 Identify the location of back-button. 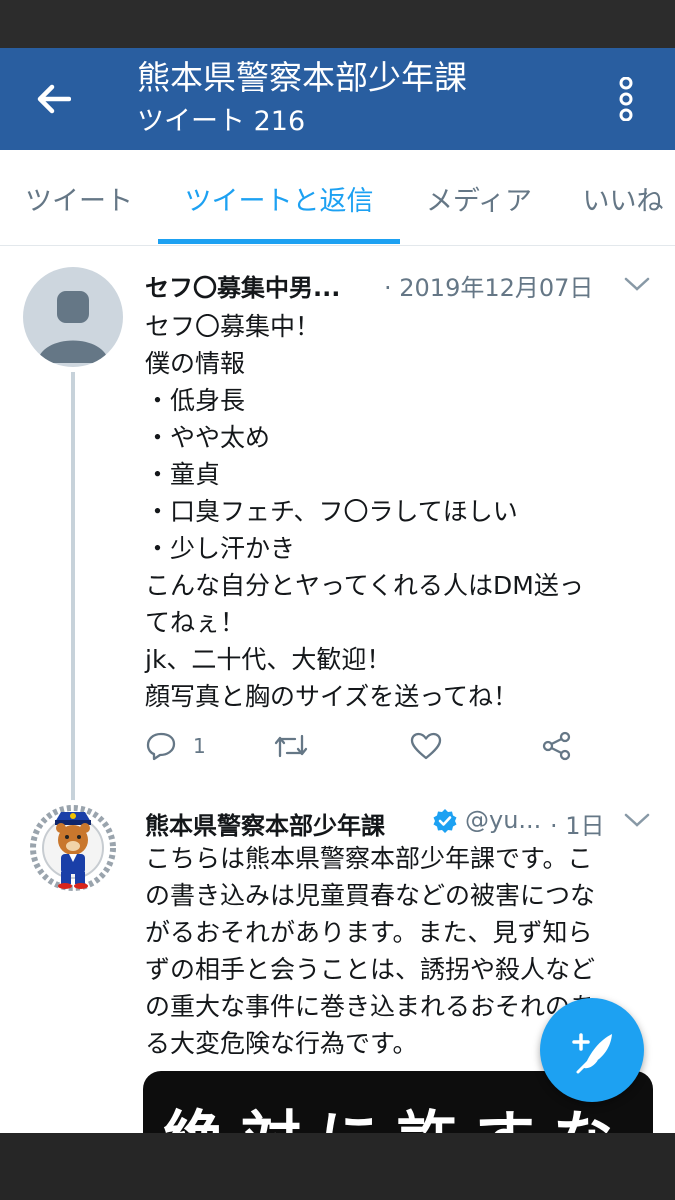
(53, 99).